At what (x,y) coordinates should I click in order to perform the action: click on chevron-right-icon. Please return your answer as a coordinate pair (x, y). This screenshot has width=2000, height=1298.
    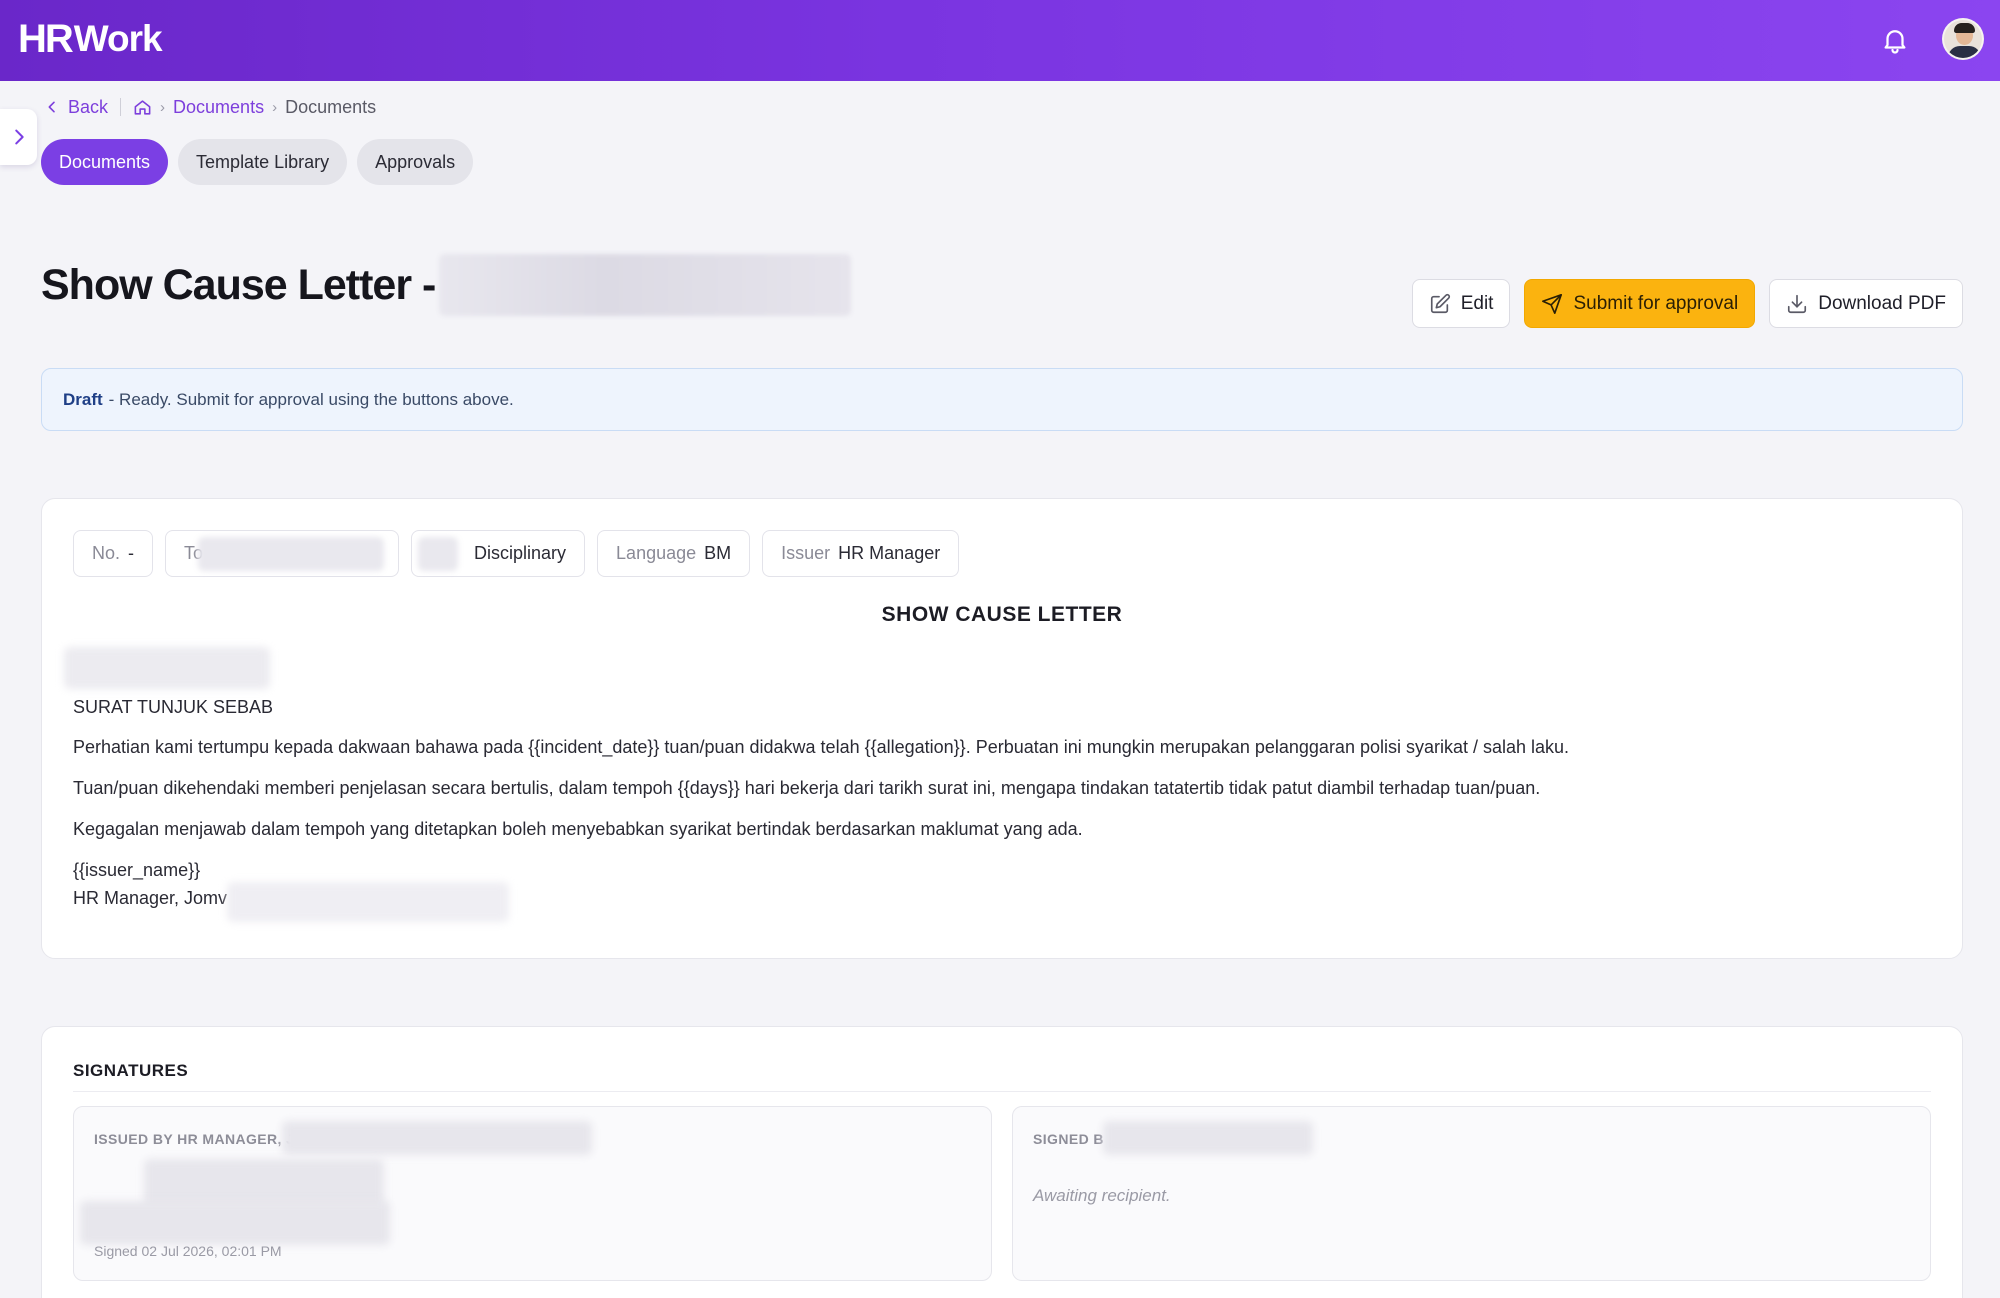
    Looking at the image, I should click on (19, 137).